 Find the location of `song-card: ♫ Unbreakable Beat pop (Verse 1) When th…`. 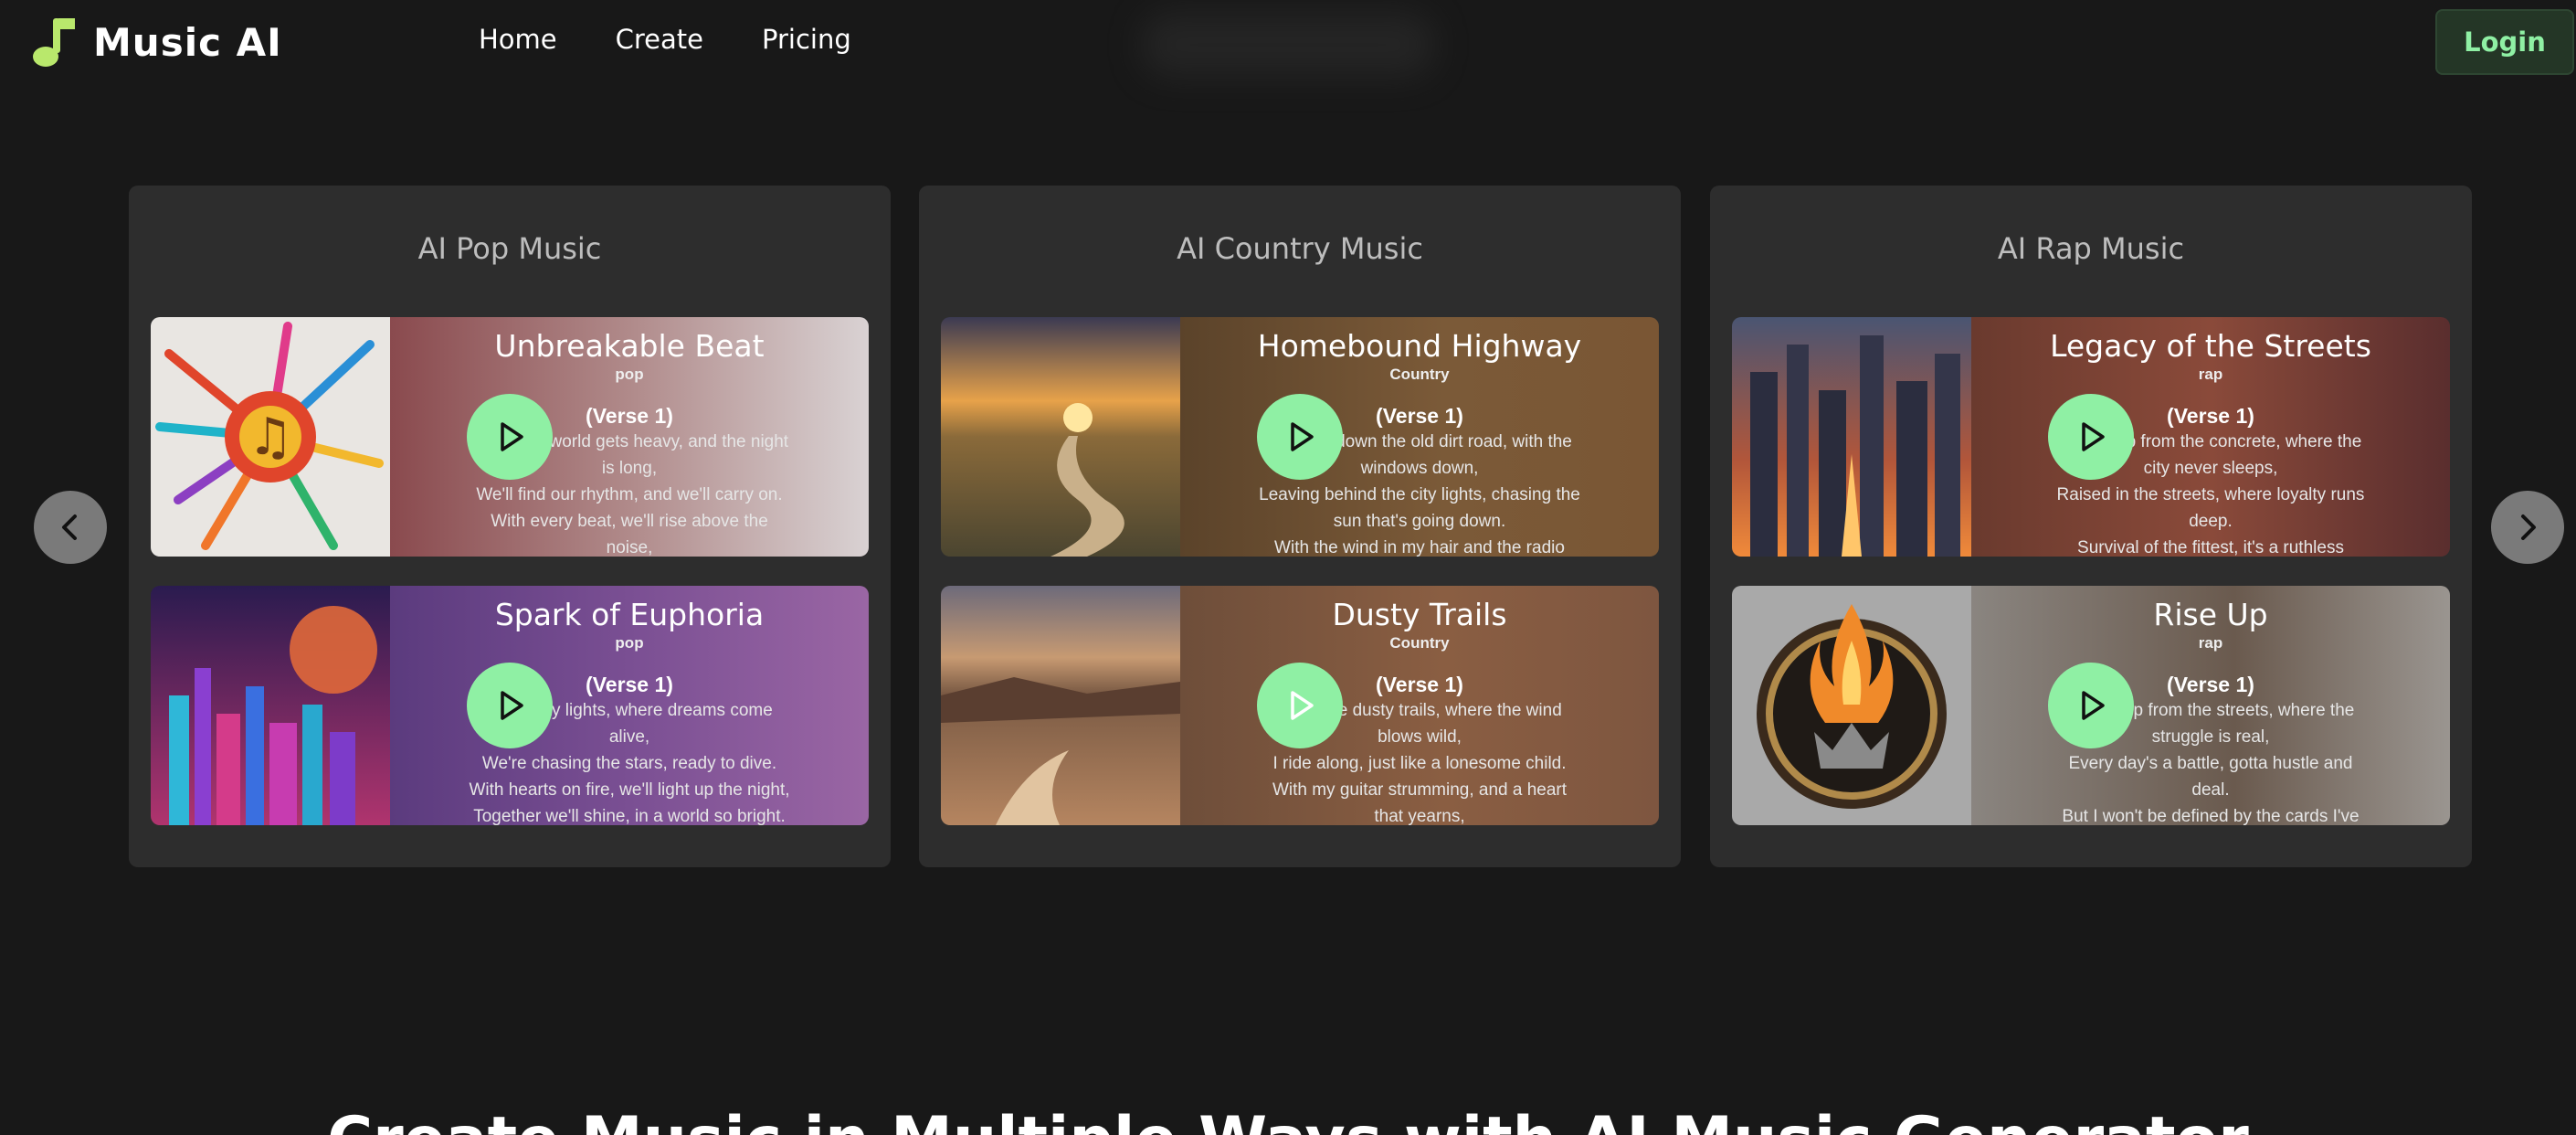

song-card: ♫ Unbreakable Beat pop (Verse 1) When th… is located at coordinates (510, 437).